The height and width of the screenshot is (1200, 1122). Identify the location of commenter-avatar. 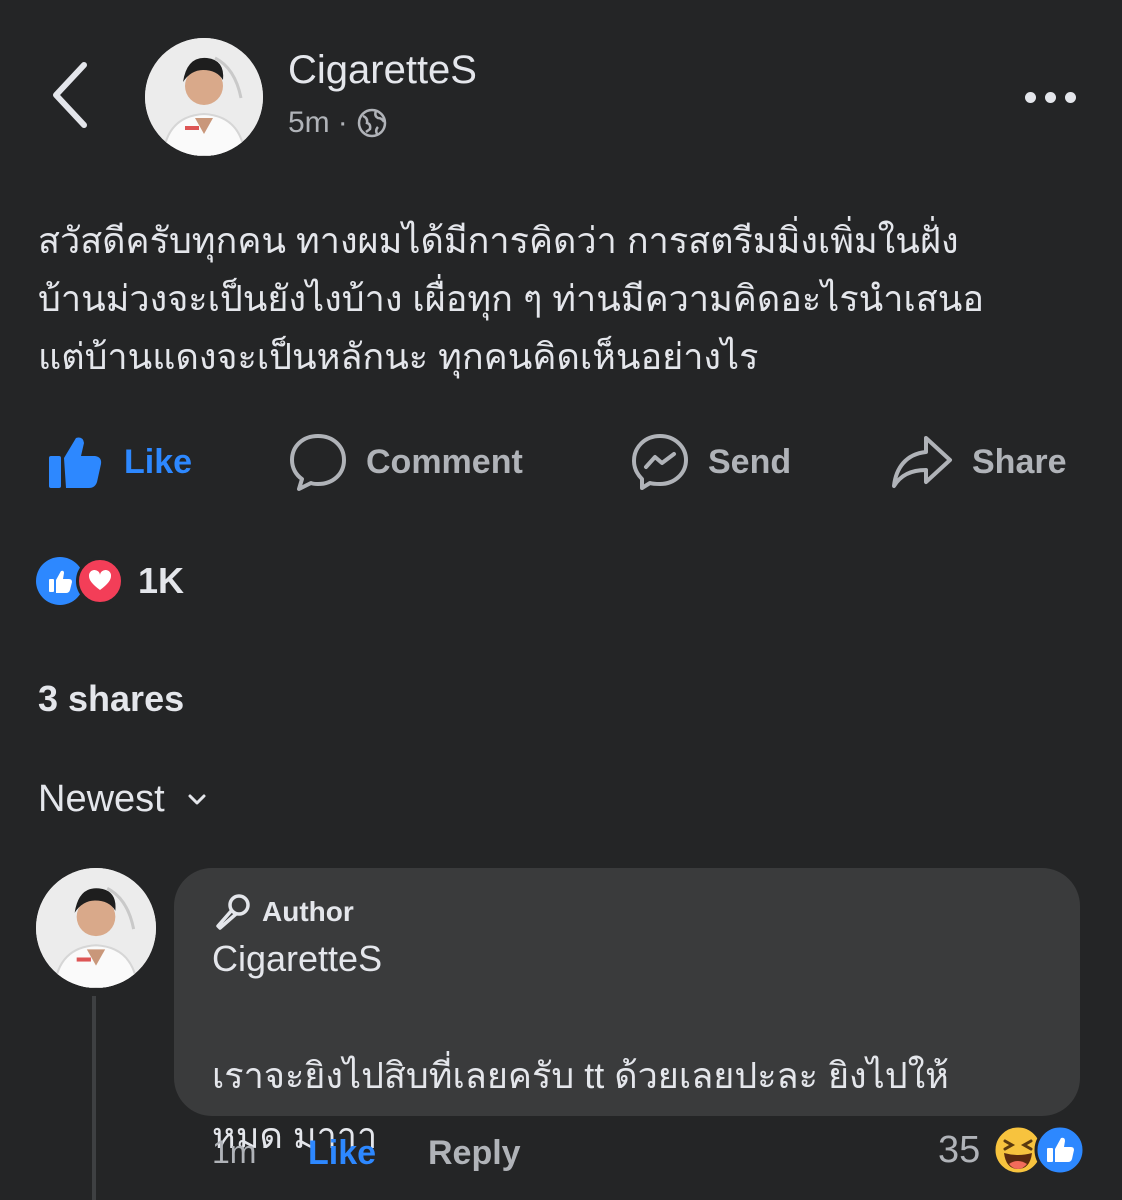
(96, 928).